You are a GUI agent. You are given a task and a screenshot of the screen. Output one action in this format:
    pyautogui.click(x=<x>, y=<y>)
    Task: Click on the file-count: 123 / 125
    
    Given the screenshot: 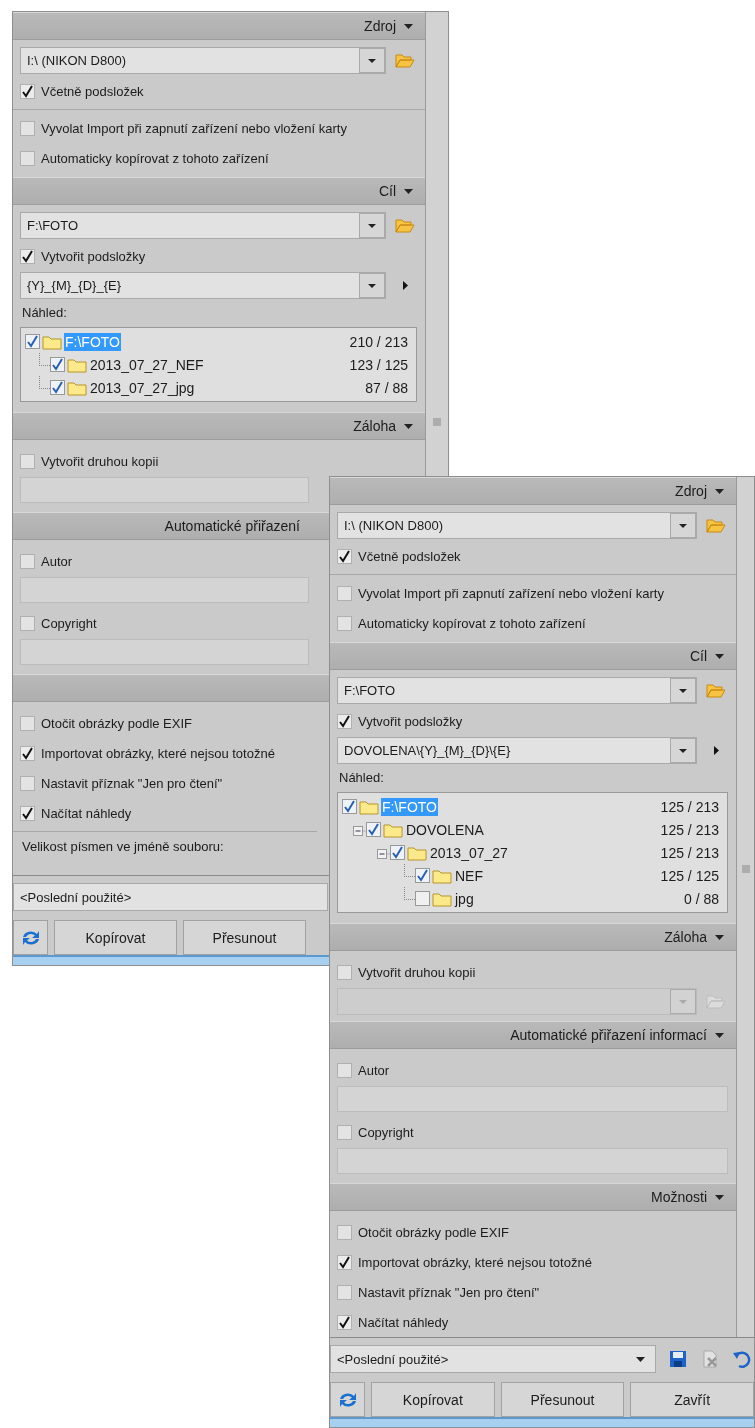 What is the action you would take?
    pyautogui.click(x=378, y=364)
    